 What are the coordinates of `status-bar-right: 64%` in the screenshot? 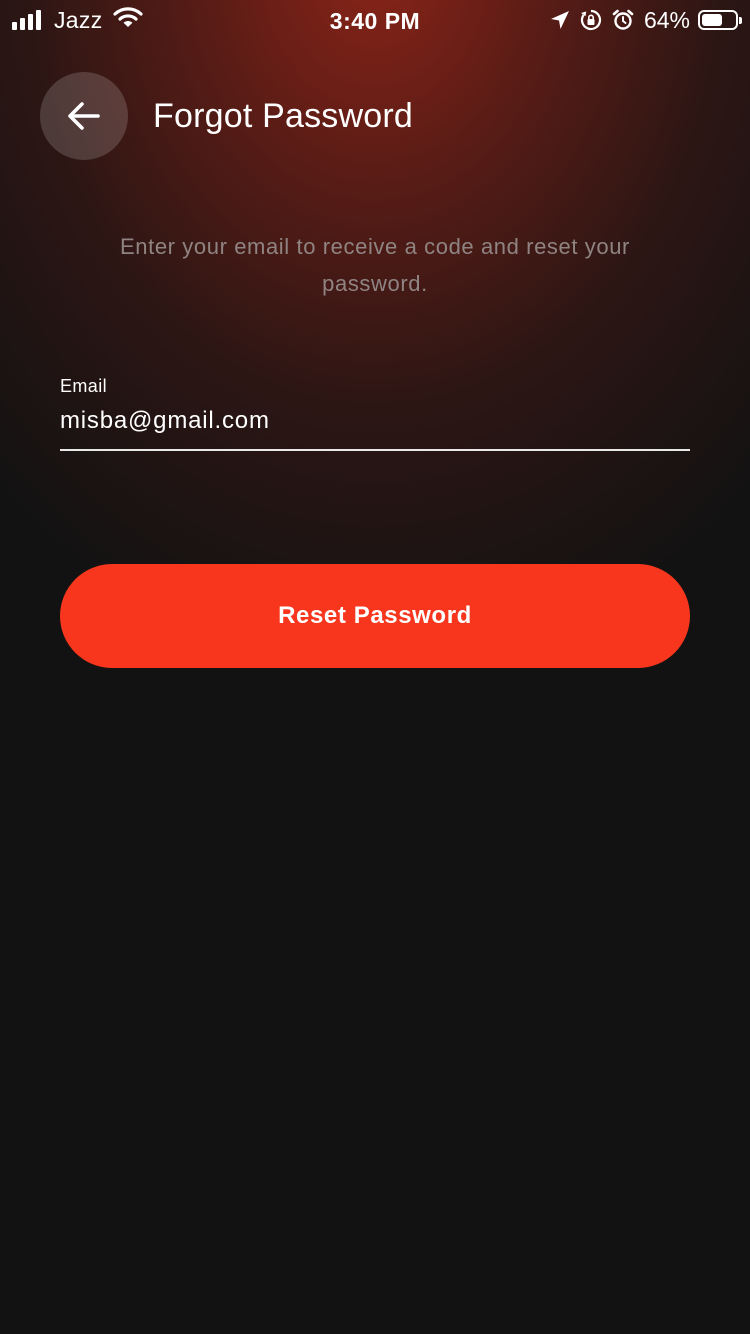 It's located at (641, 19).